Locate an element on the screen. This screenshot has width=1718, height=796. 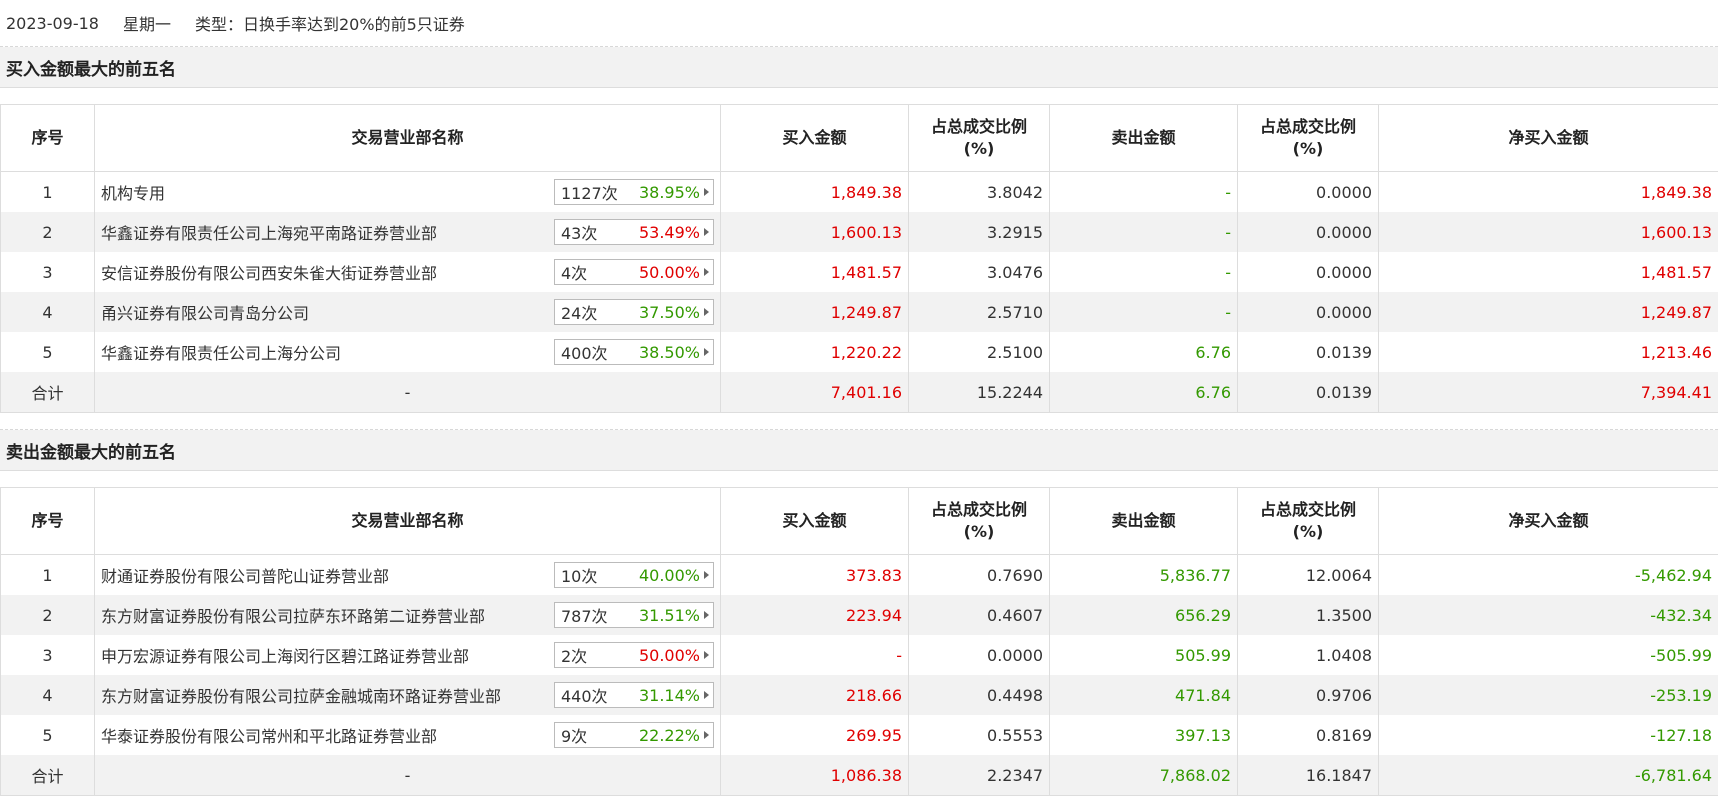
total-net-cell: -6,781.64 is located at coordinates (1548, 775).